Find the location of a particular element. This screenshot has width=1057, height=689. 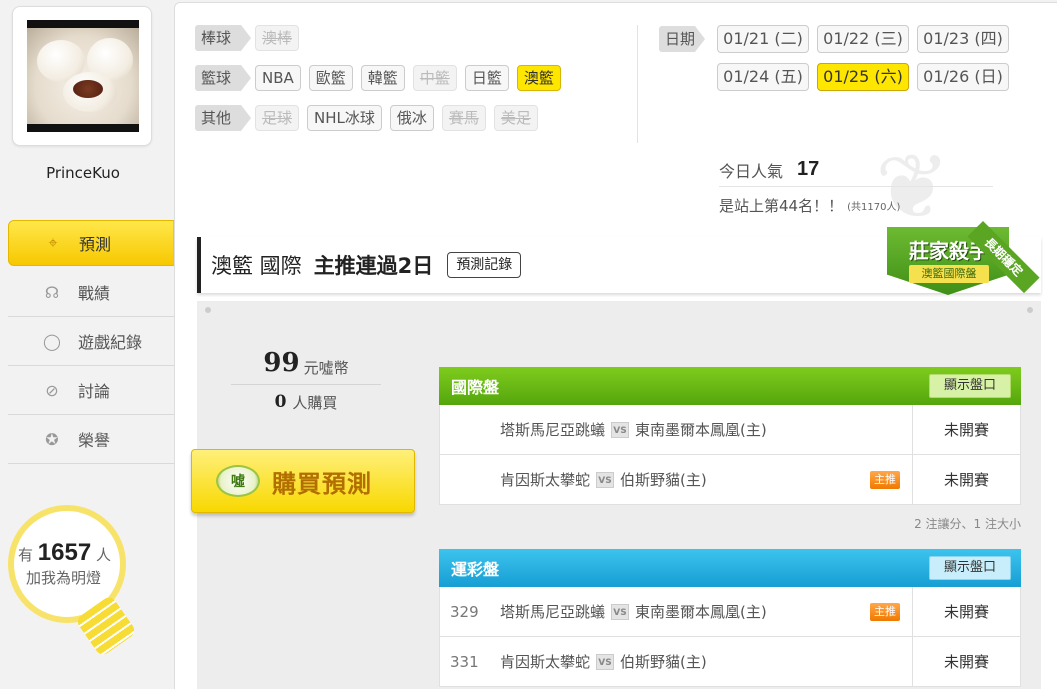

rank-total: (共1170人) is located at coordinates (874, 207).